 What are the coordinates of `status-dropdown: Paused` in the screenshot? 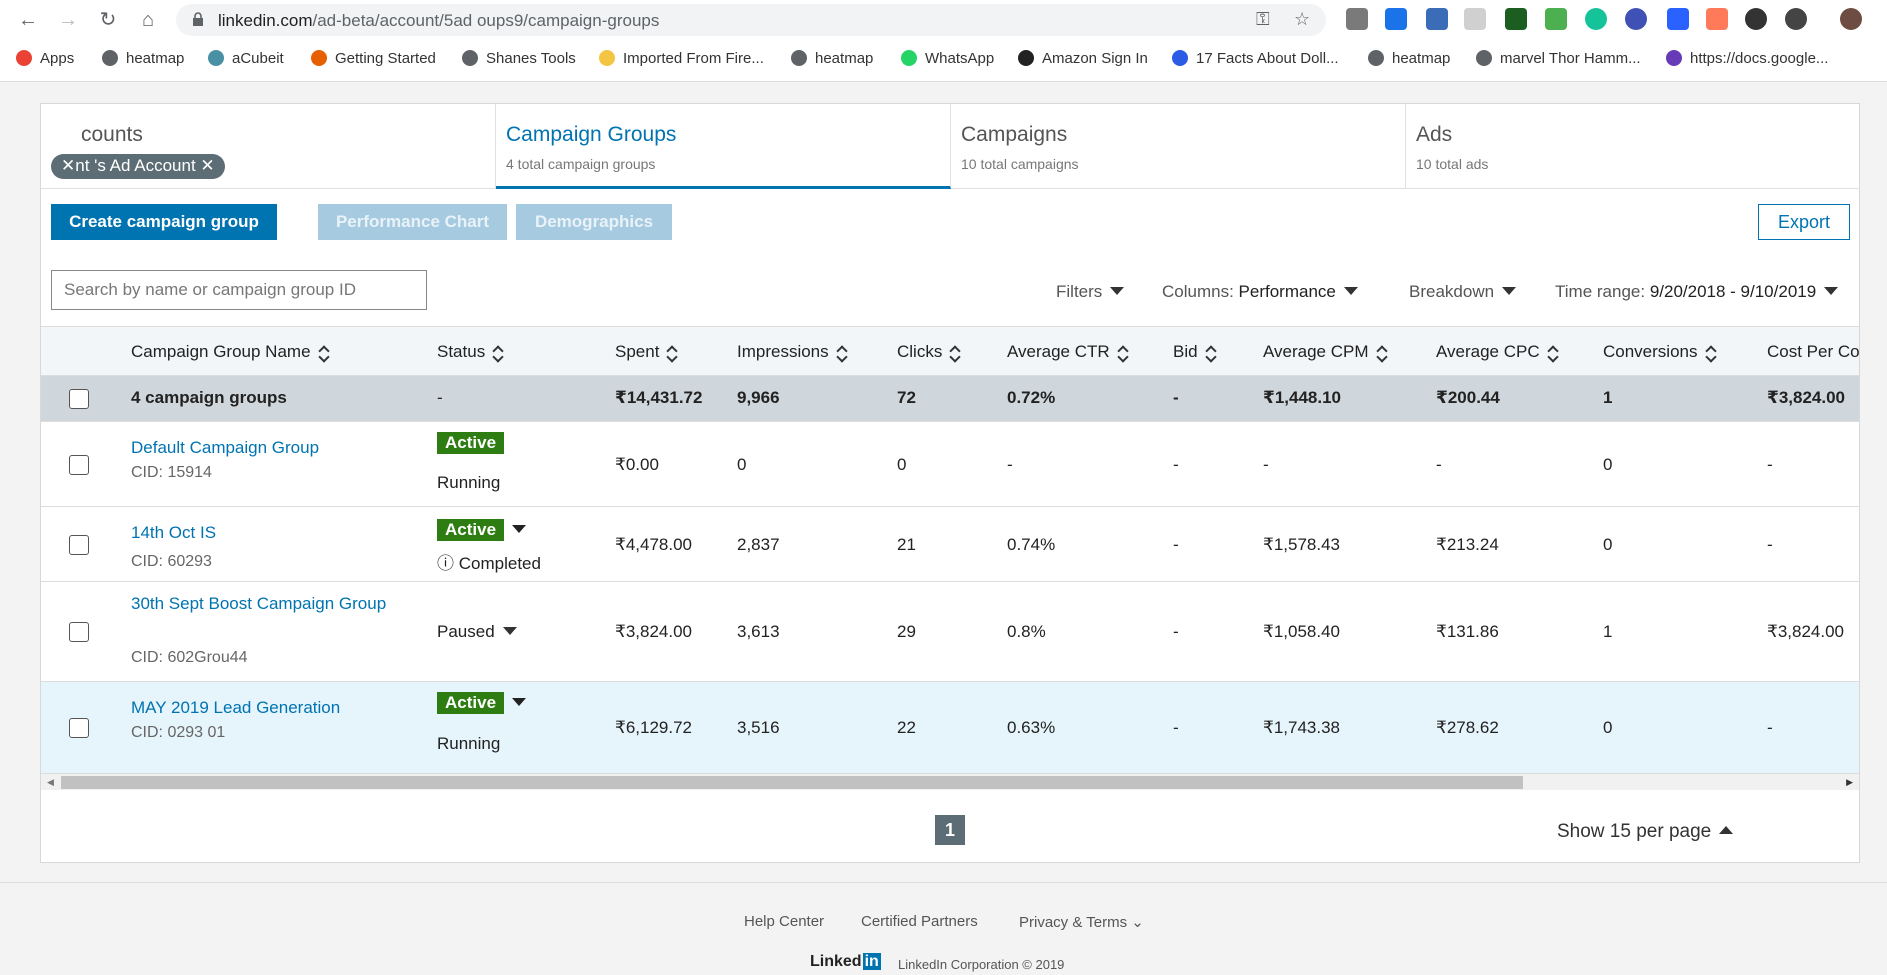 It's located at (477, 632).